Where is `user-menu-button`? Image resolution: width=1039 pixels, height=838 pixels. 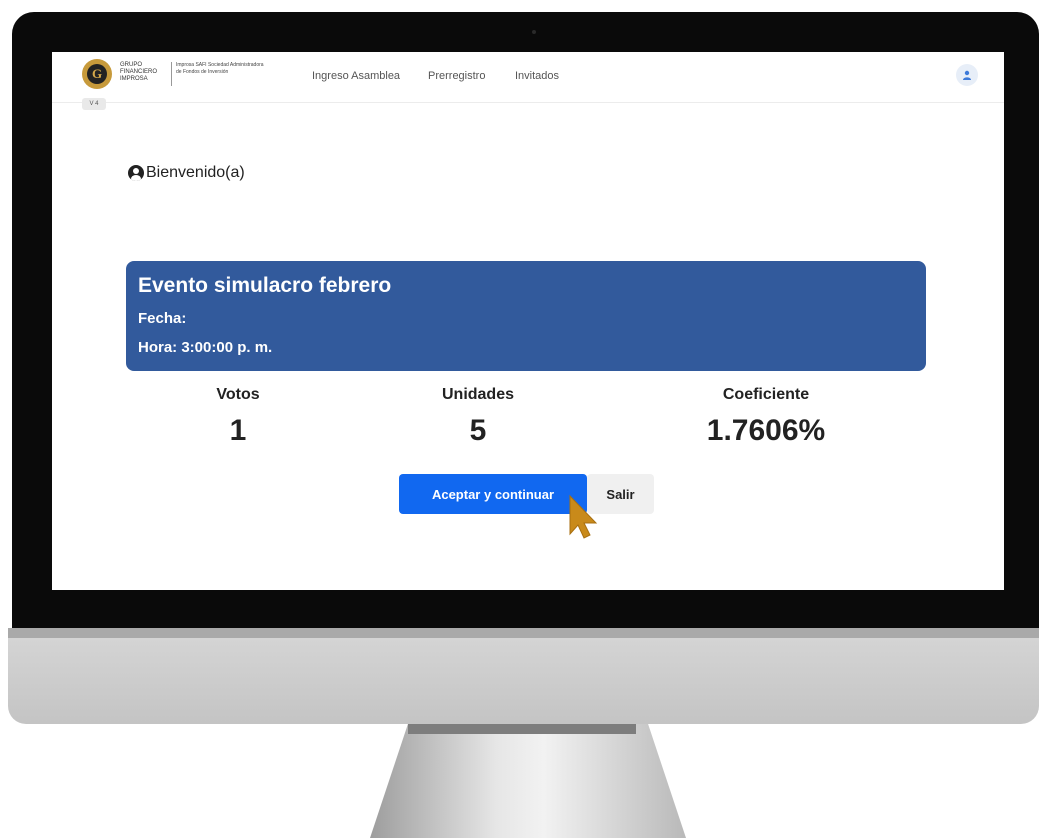 user-menu-button is located at coordinates (967, 75).